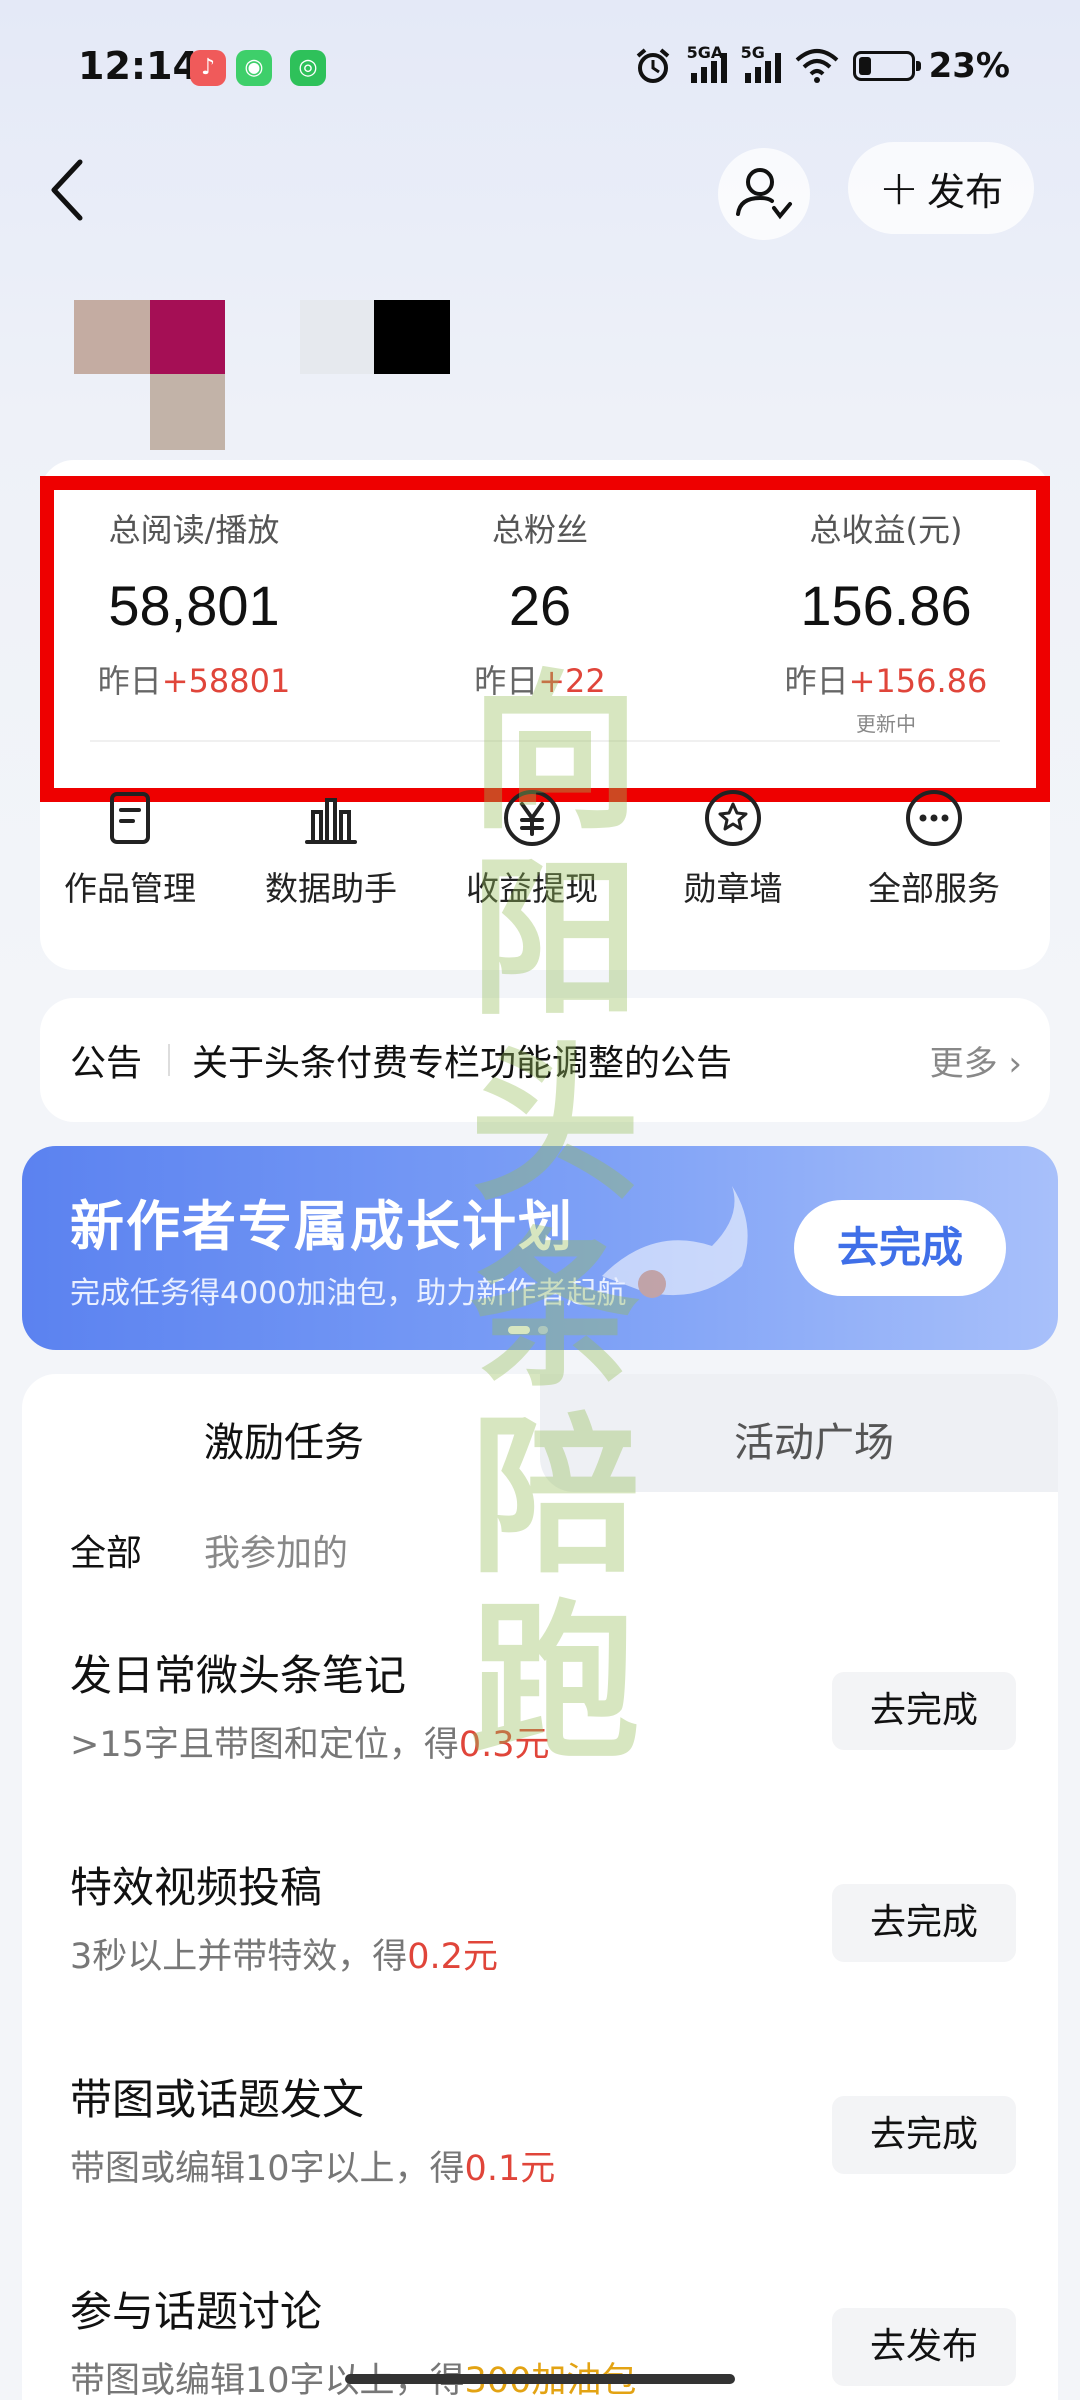 This screenshot has height=2400, width=1080. What do you see at coordinates (733, 850) in the screenshot?
I see `service-badge-wall: 勋章墙` at bounding box center [733, 850].